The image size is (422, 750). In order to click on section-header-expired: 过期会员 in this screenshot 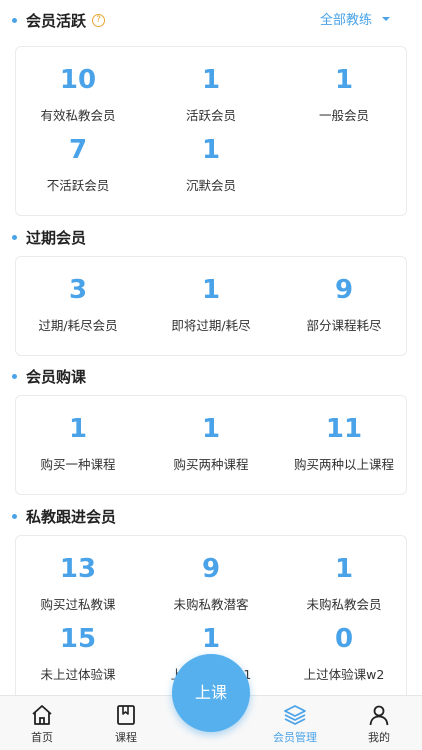, I will do `click(211, 237)`.